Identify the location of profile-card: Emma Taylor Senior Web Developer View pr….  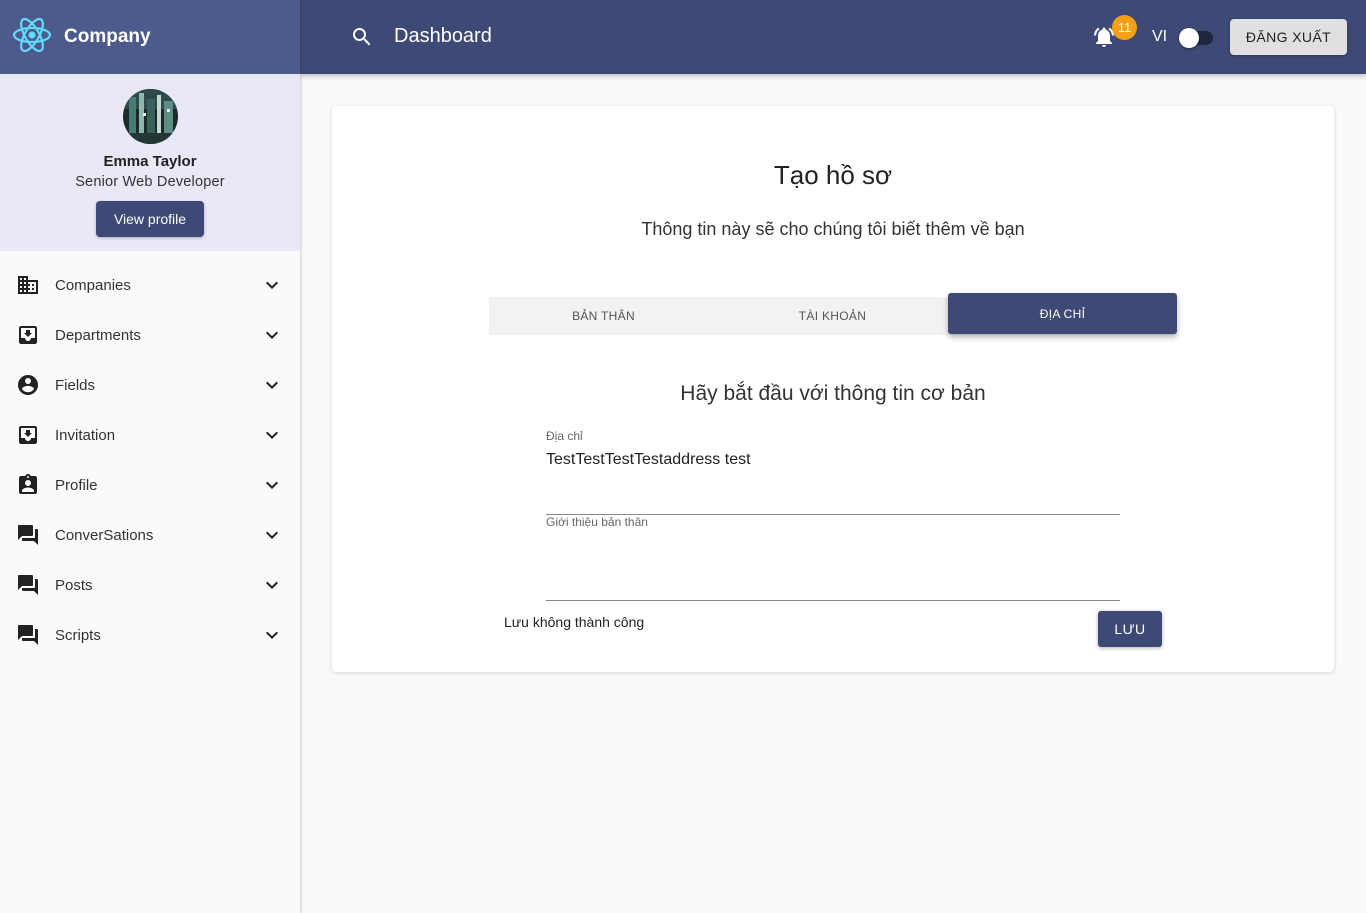
(150, 162).